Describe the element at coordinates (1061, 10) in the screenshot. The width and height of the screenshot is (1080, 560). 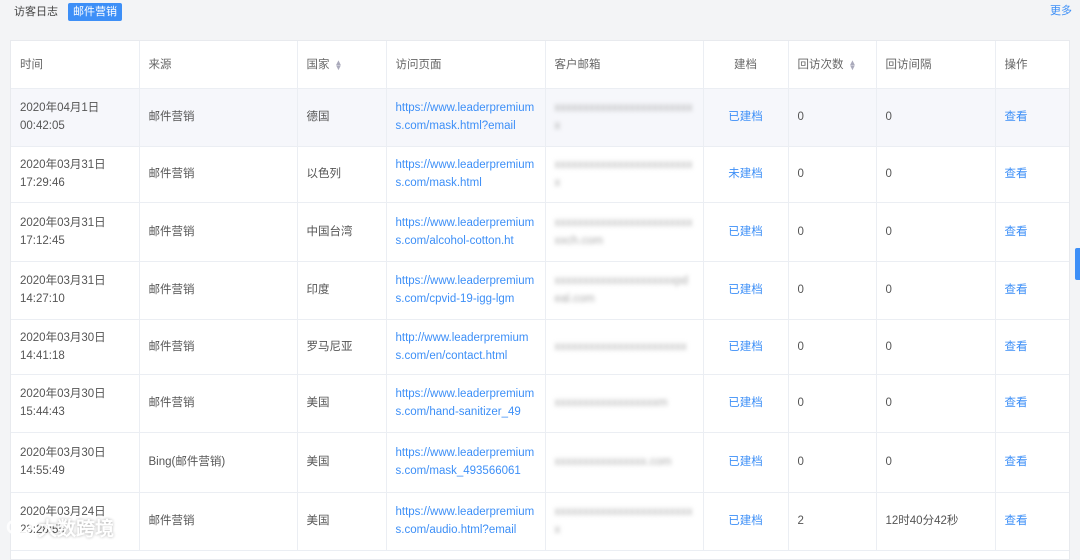
I see `more-link: 更多` at that location.